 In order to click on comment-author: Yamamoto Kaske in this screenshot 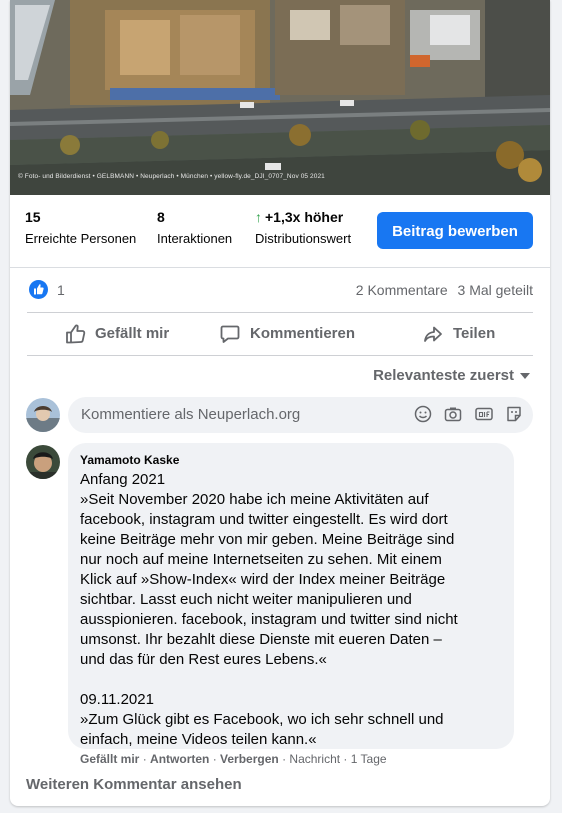, I will do `click(129, 460)`.